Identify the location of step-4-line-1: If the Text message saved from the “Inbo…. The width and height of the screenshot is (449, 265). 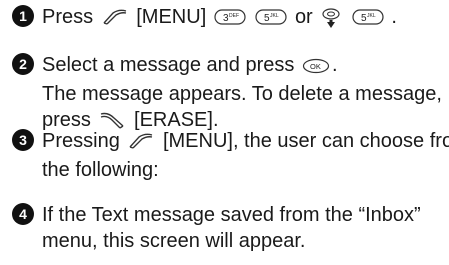
(231, 215).